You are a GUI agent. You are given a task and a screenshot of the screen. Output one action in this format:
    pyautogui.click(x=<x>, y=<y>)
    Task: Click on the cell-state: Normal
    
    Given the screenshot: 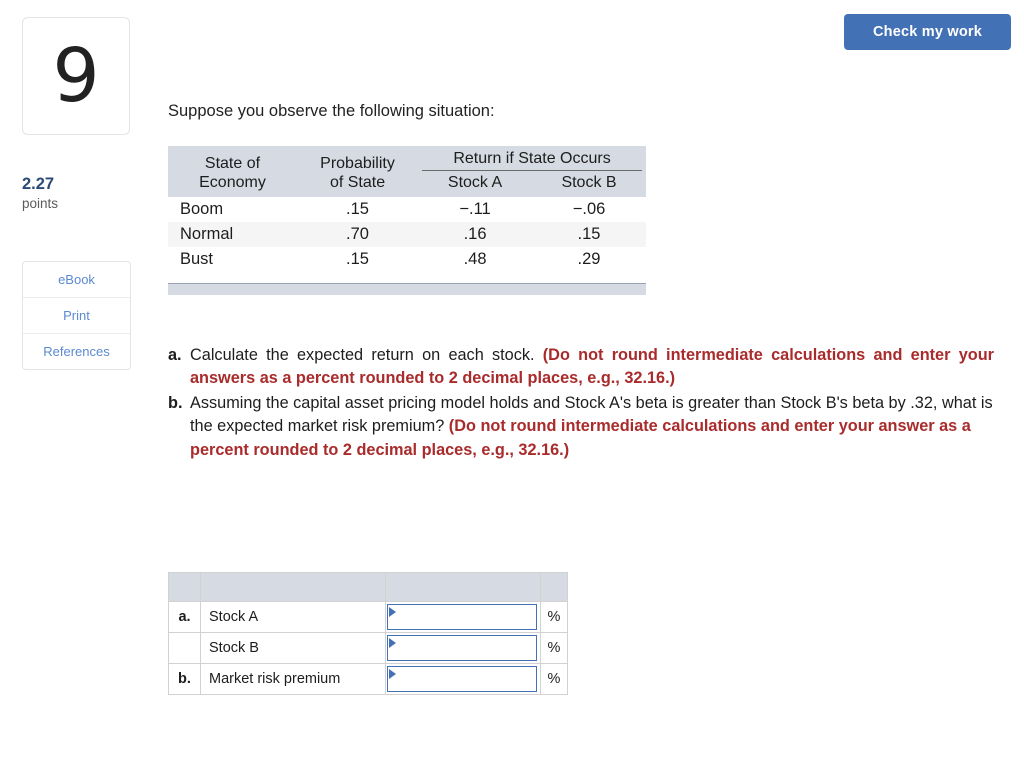 What is the action you would take?
    pyautogui.click(x=232, y=234)
    